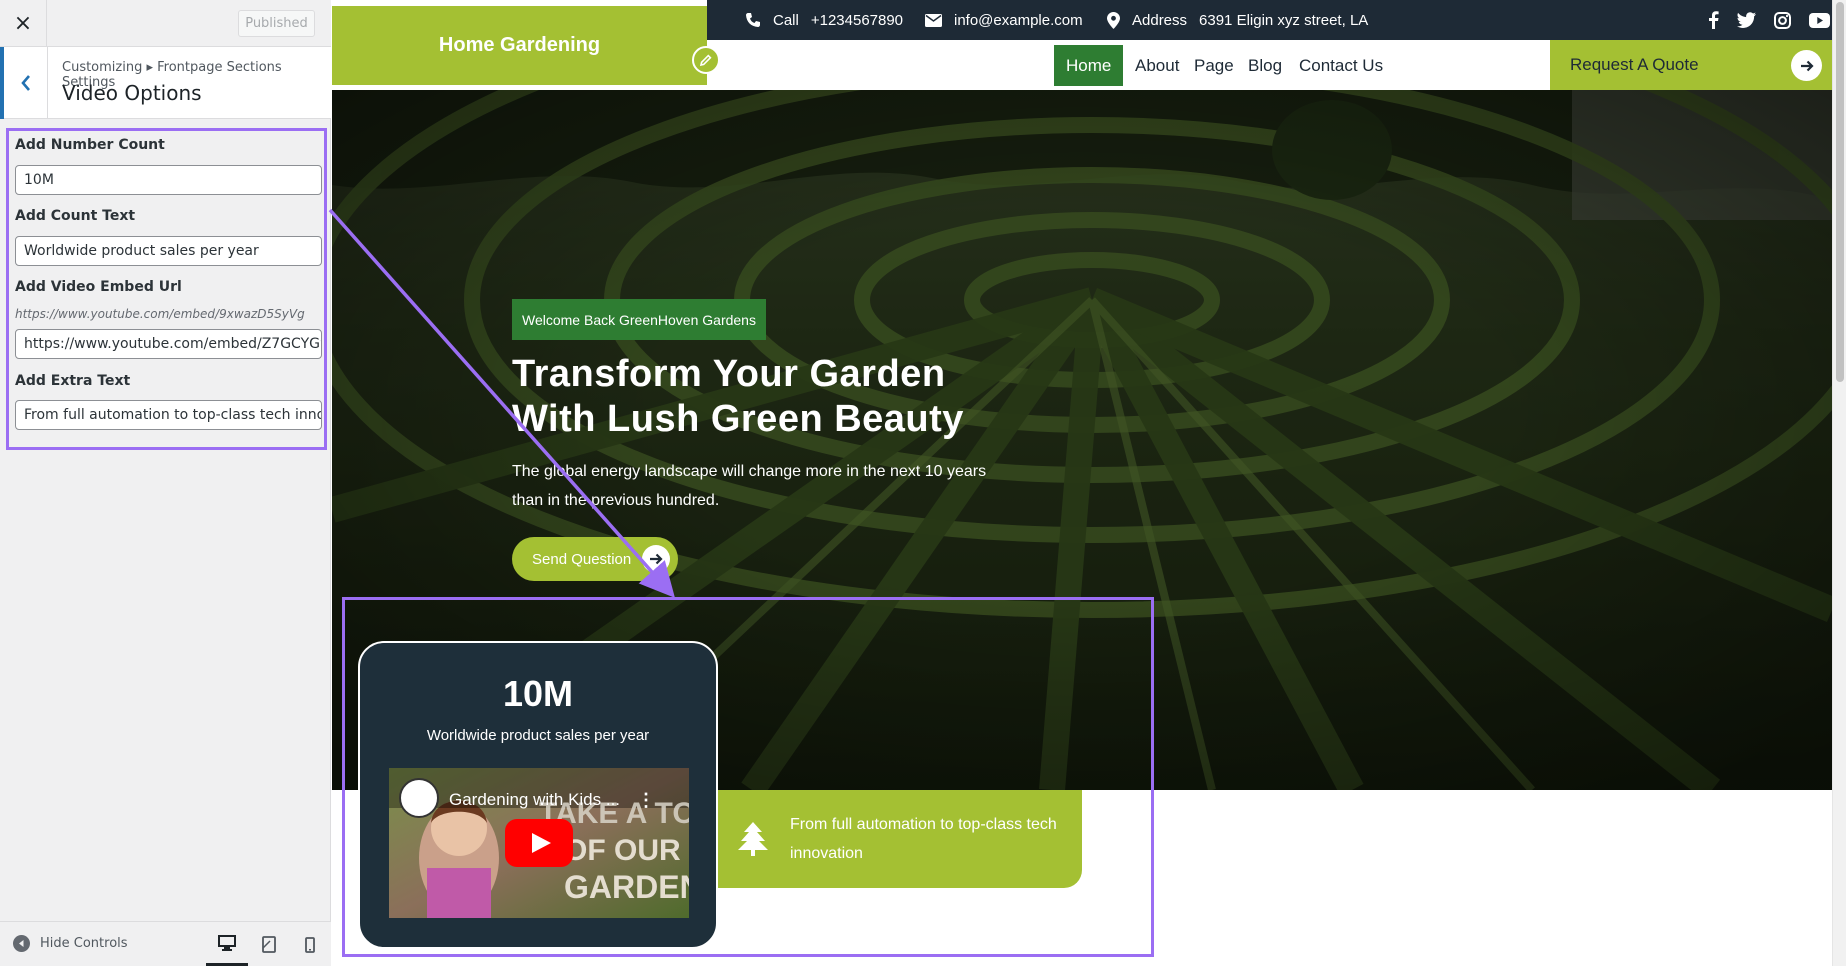 The height and width of the screenshot is (966, 1846). What do you see at coordinates (1840, 192) in the screenshot?
I see `scrollbar-thumb` at bounding box center [1840, 192].